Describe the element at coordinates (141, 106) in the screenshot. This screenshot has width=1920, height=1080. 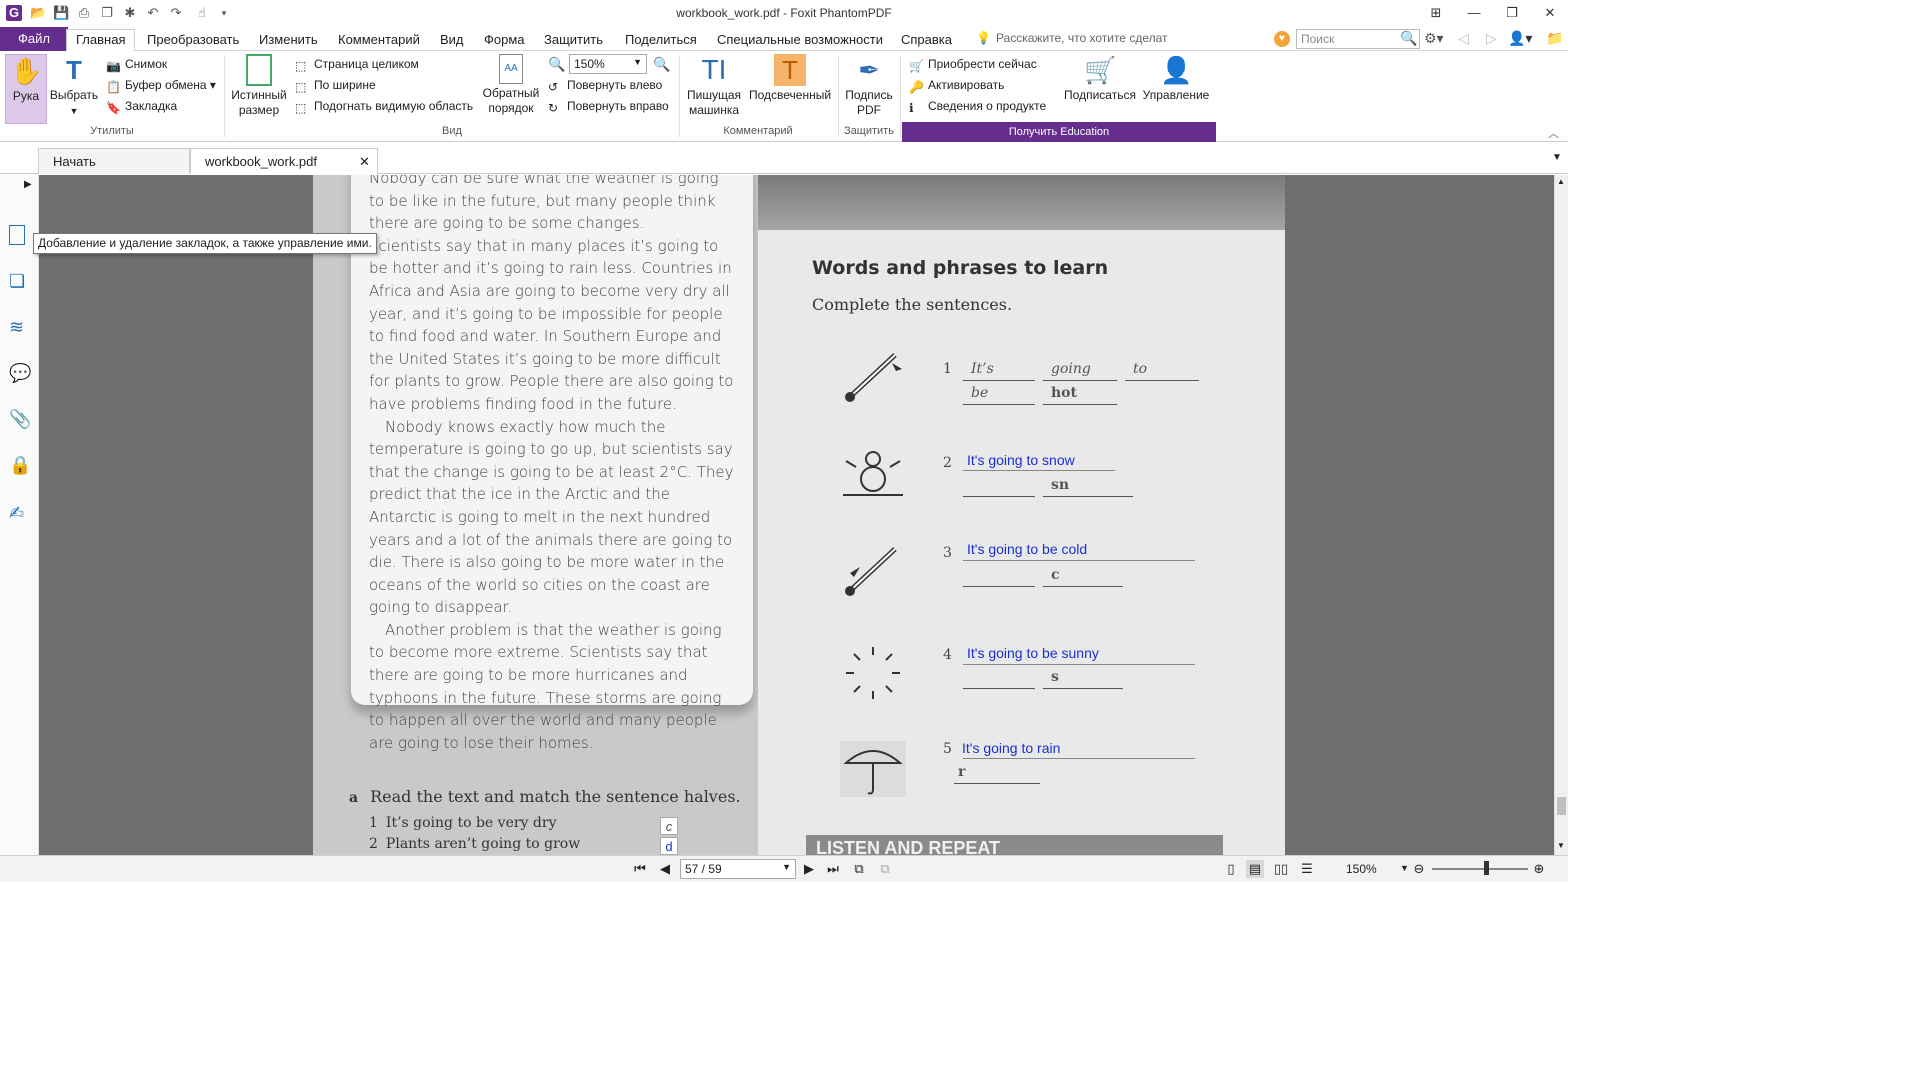
I see `bookmark-button: 🔖 Закладка` at that location.